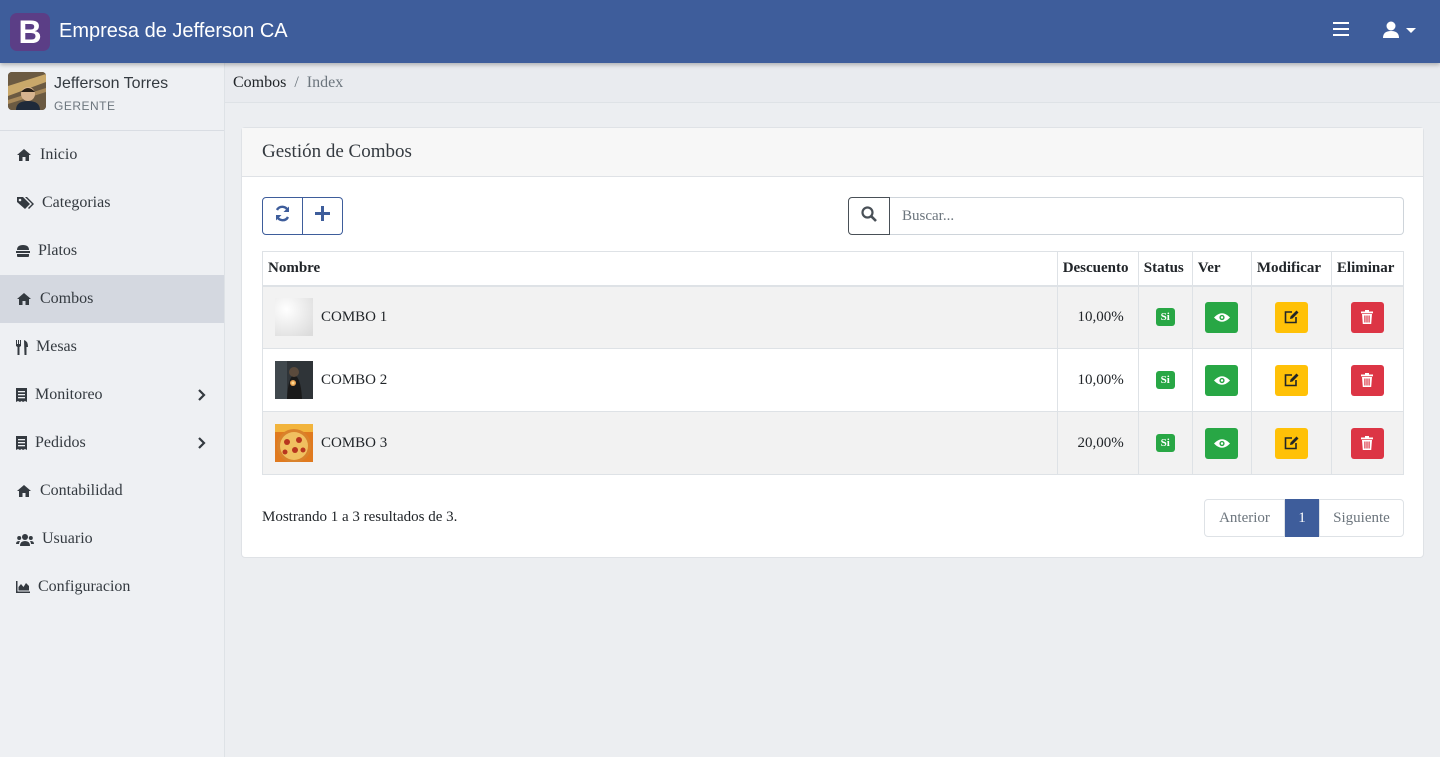 This screenshot has height=757, width=1440. What do you see at coordinates (1361, 518) in the screenshot?
I see `pagination-next: Siguiente` at bounding box center [1361, 518].